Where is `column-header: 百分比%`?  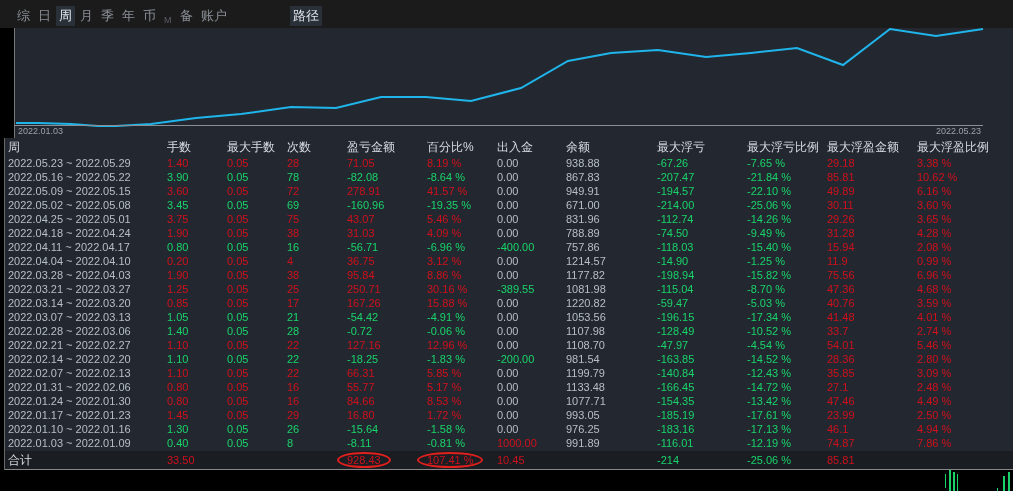 column-header: 百分比% is located at coordinates (451, 148).